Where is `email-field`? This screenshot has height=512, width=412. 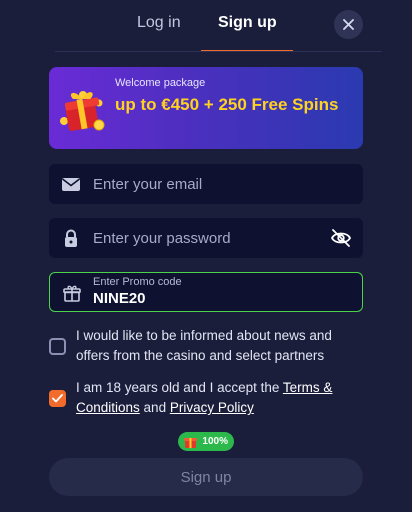
email-field is located at coordinates (206, 184).